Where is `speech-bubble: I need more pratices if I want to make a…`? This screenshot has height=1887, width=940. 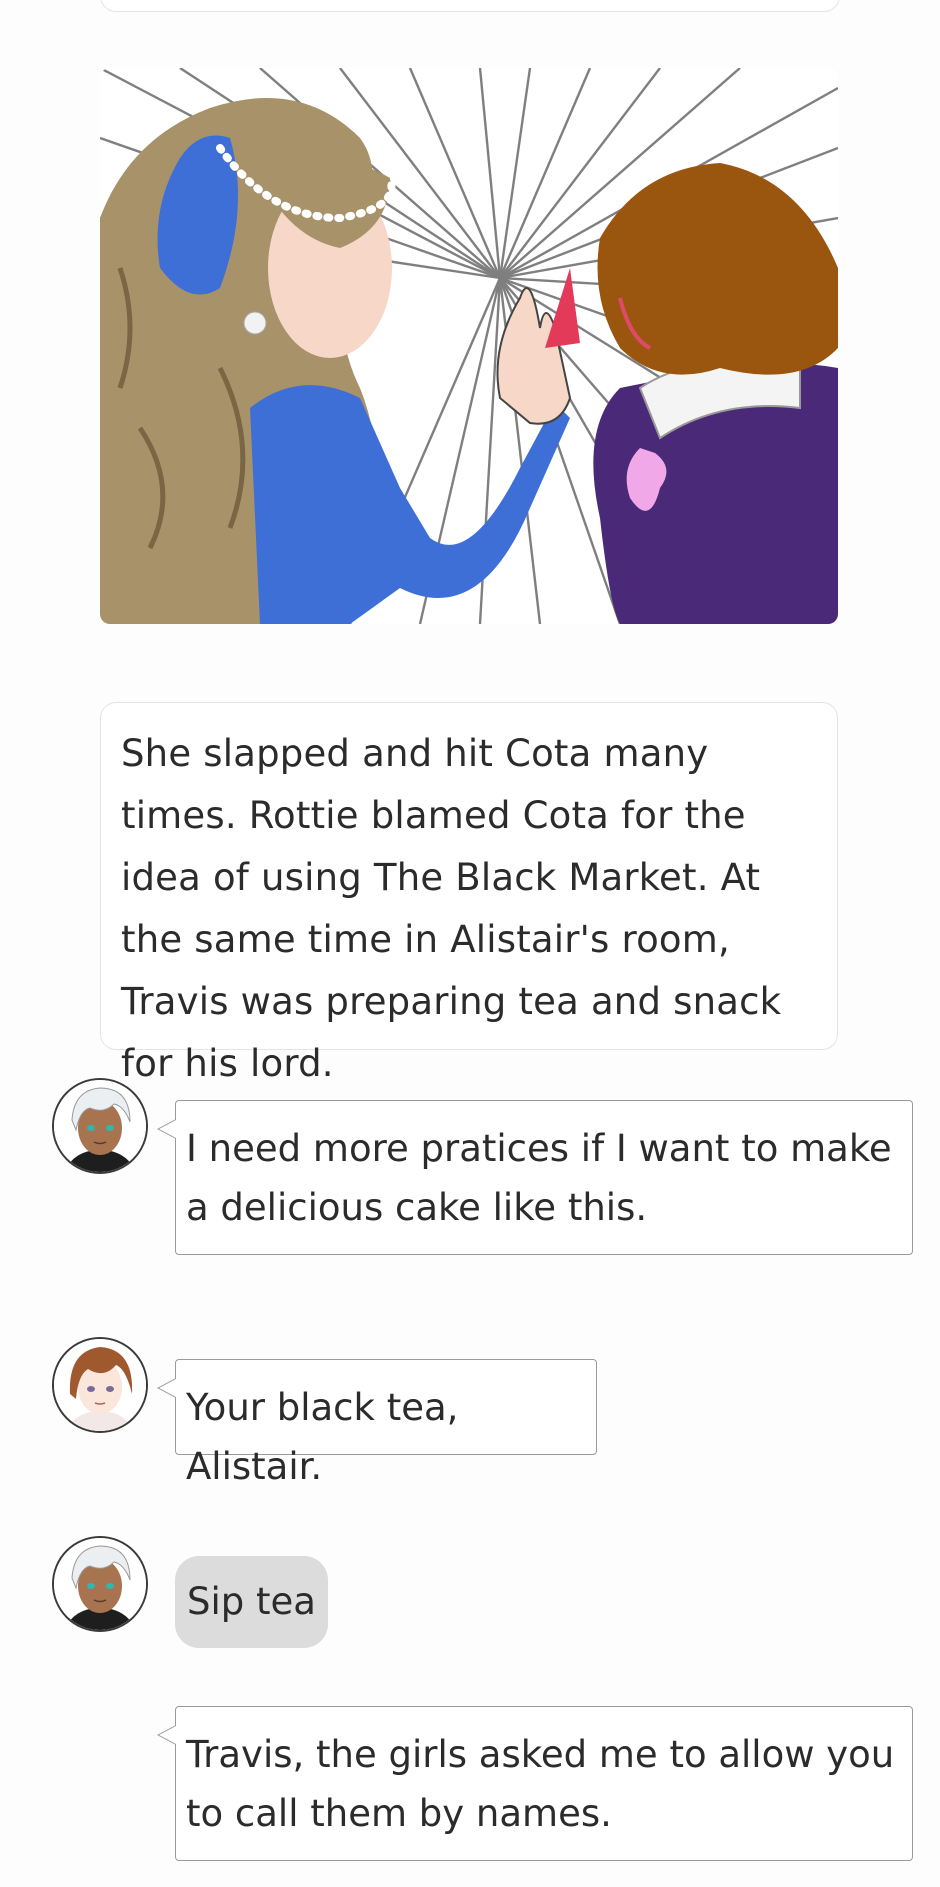 speech-bubble: I need more pratices if I want to make a… is located at coordinates (535, 1177).